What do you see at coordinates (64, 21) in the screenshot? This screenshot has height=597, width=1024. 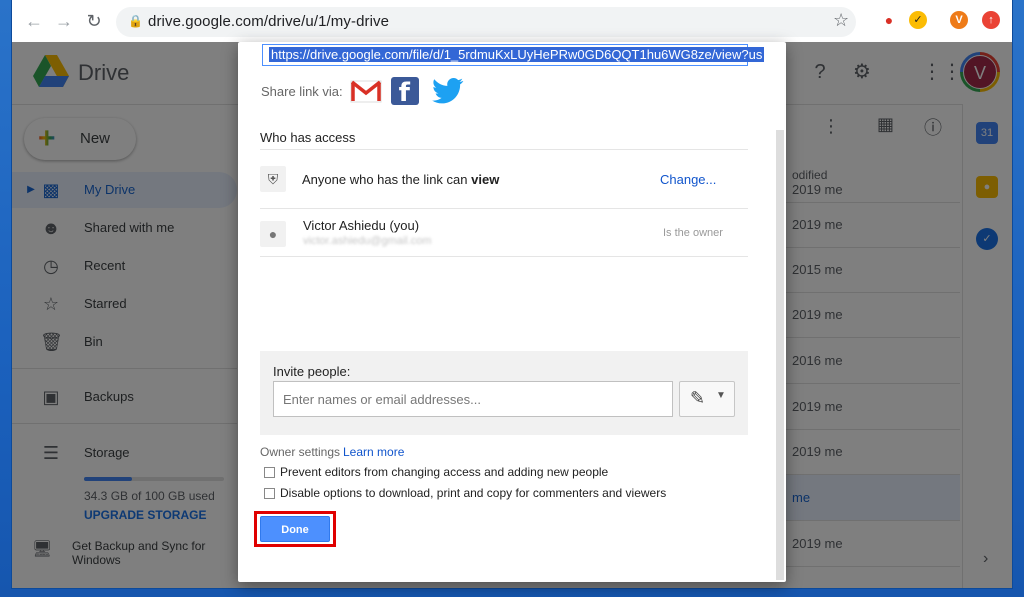 I see `forward-arrow-icon: →` at bounding box center [64, 21].